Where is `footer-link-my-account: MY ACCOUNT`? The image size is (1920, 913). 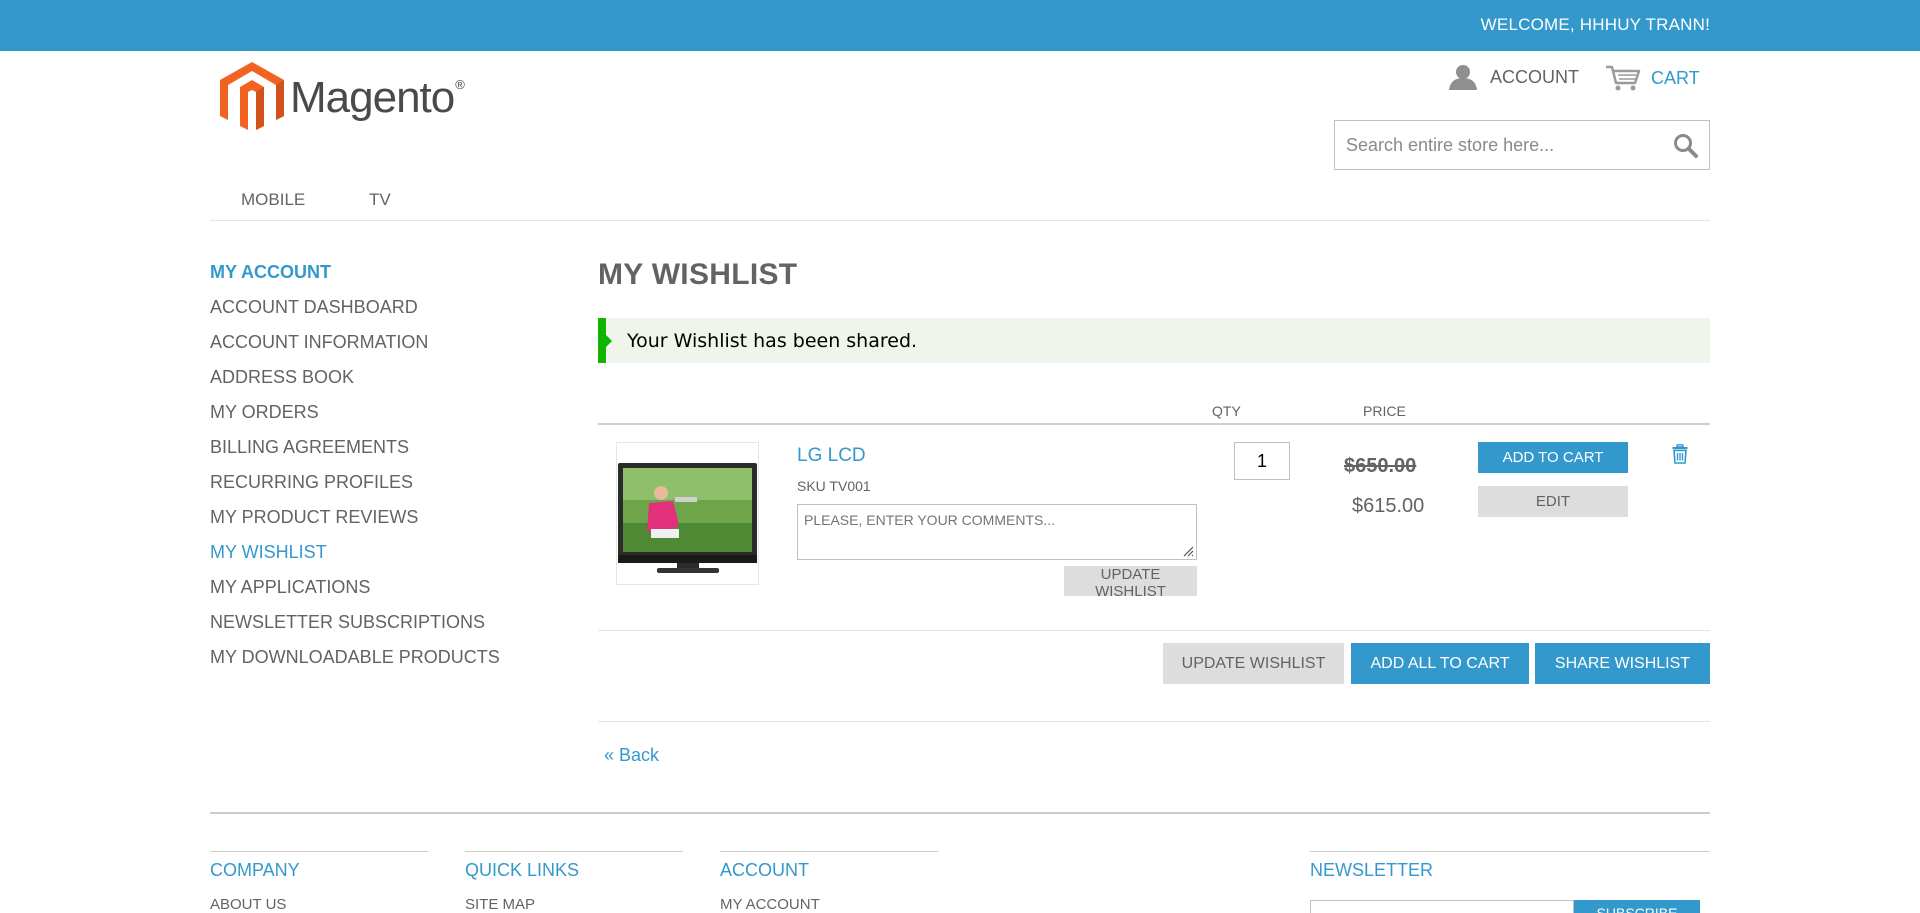 footer-link-my-account: MY ACCOUNT is located at coordinates (829, 904).